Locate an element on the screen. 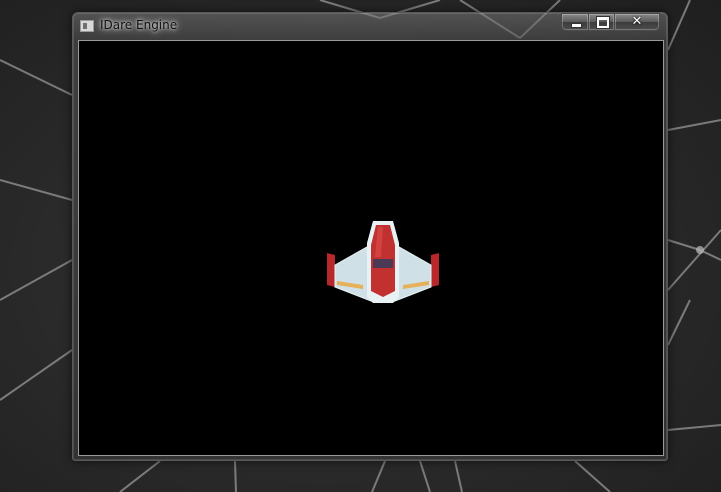 Image resolution: width=721 pixels, height=492 pixels. maximize-button is located at coordinates (601, 22).